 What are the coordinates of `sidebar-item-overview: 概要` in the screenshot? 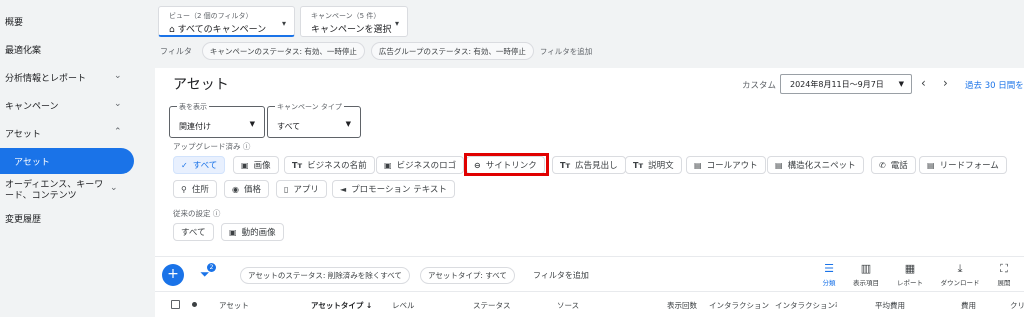 It's located at (67, 21).